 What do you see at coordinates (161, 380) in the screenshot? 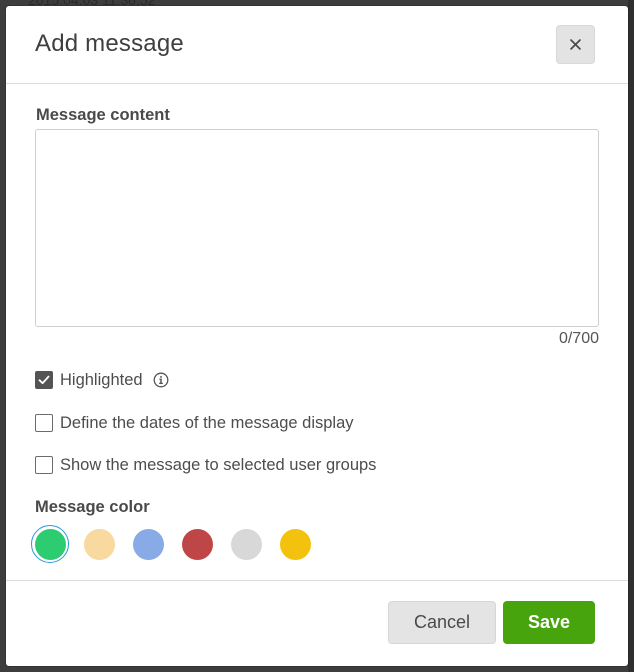
I see `info-icon` at bounding box center [161, 380].